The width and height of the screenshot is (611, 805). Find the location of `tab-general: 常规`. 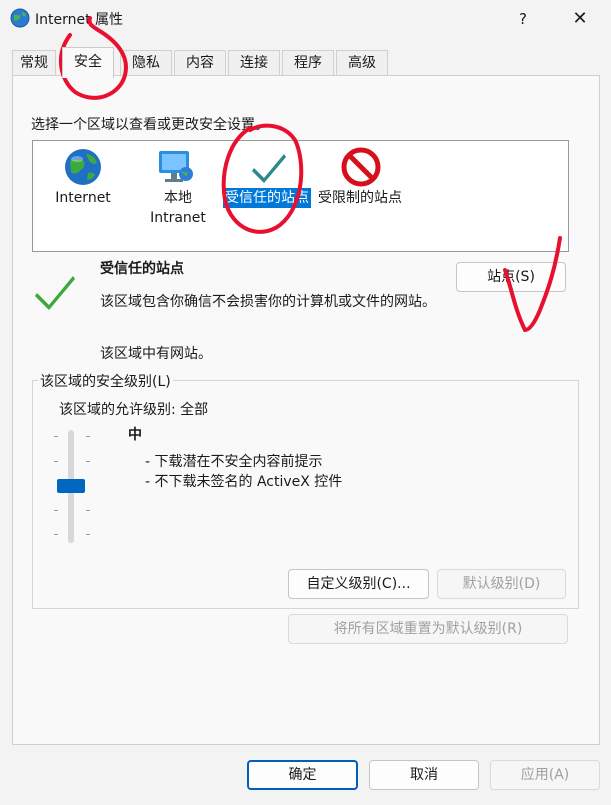

tab-general: 常规 is located at coordinates (34, 62).